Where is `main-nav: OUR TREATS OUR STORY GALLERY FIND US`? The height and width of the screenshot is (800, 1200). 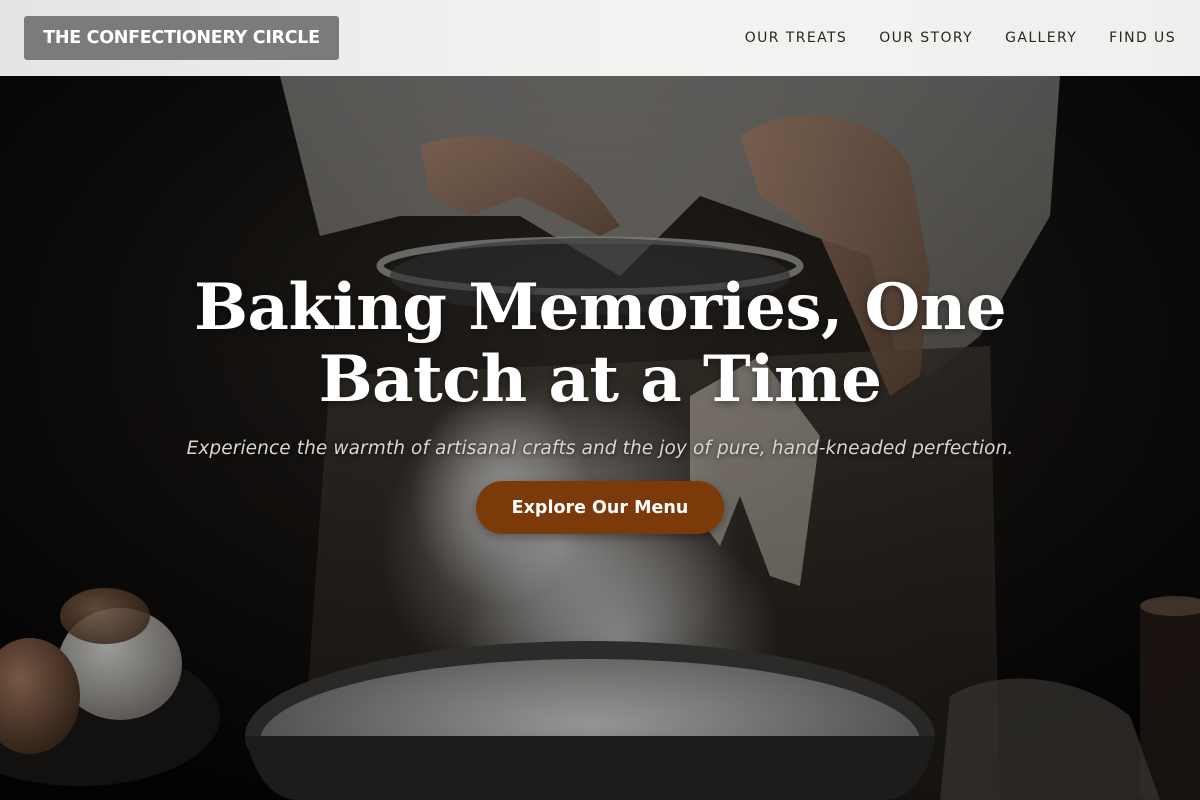 main-nav: OUR TREATS OUR STORY GALLERY FIND US is located at coordinates (960, 38).